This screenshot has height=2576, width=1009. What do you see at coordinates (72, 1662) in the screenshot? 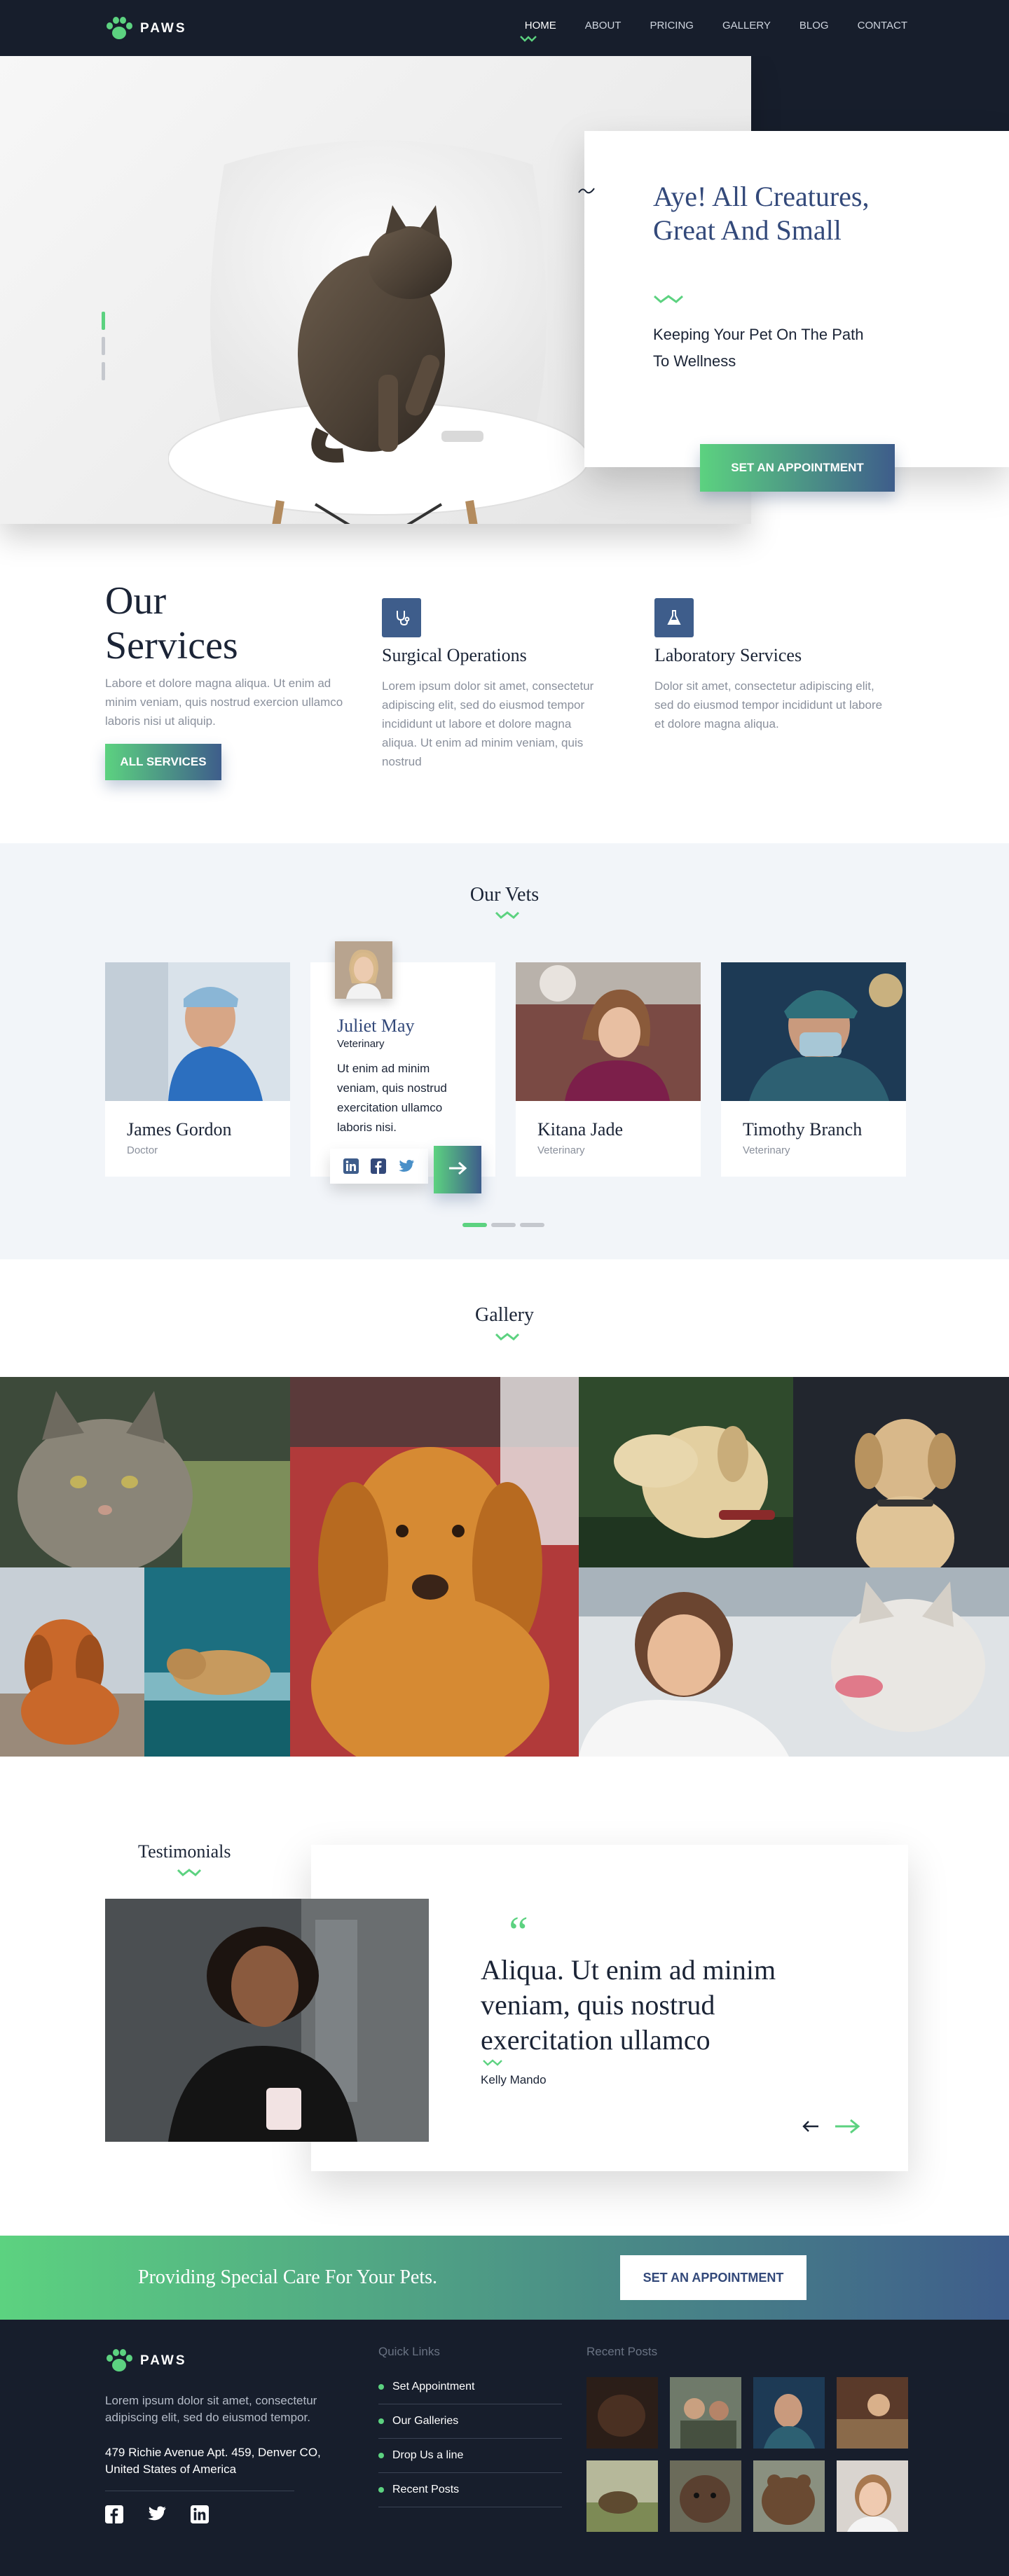
I see `gallery-image-puppy` at bounding box center [72, 1662].